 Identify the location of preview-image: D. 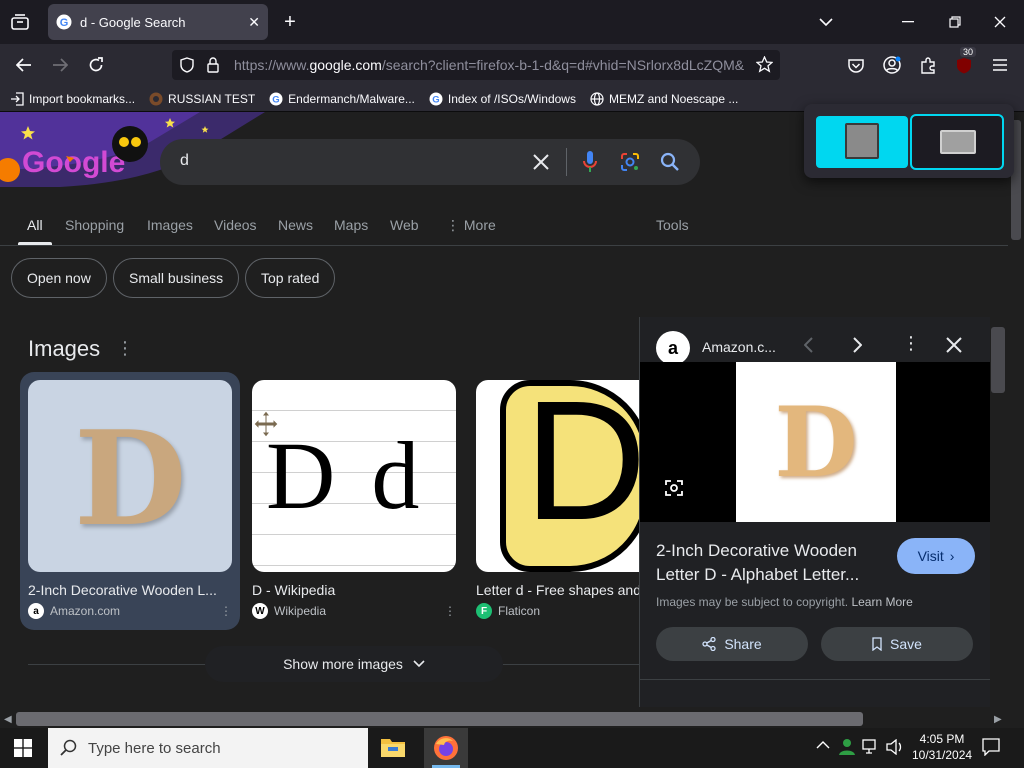
(816, 442).